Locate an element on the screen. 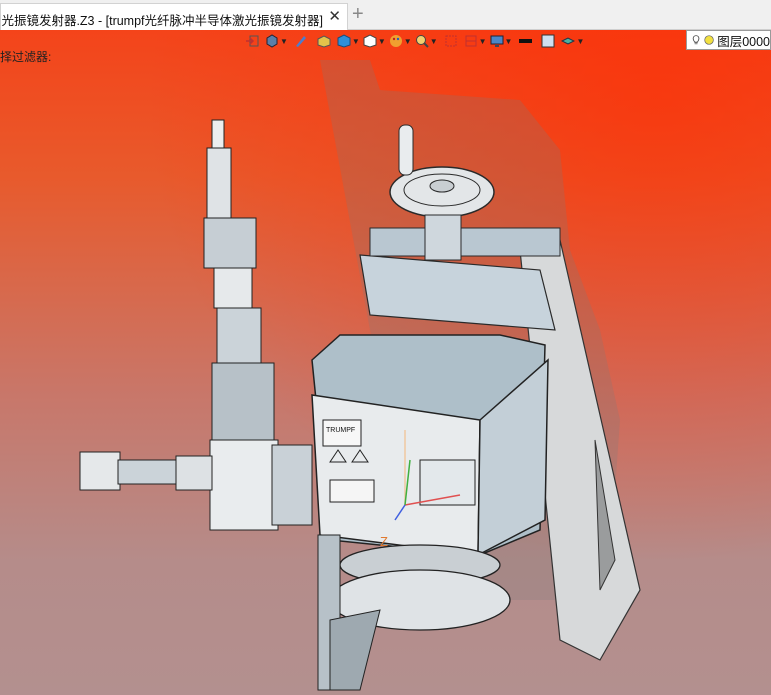 This screenshot has height=695, width=771. line-style-icon is located at coordinates (526, 41).